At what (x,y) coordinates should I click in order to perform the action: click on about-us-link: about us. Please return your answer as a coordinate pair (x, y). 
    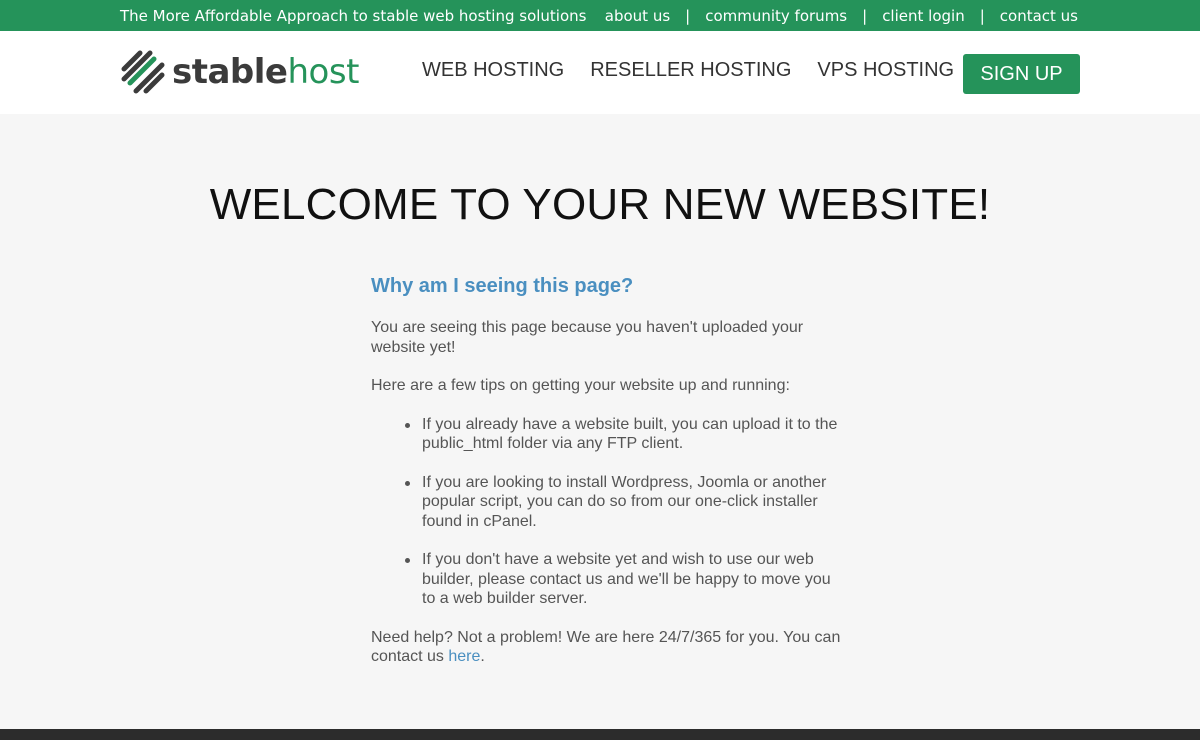
    Looking at the image, I should click on (637, 16).